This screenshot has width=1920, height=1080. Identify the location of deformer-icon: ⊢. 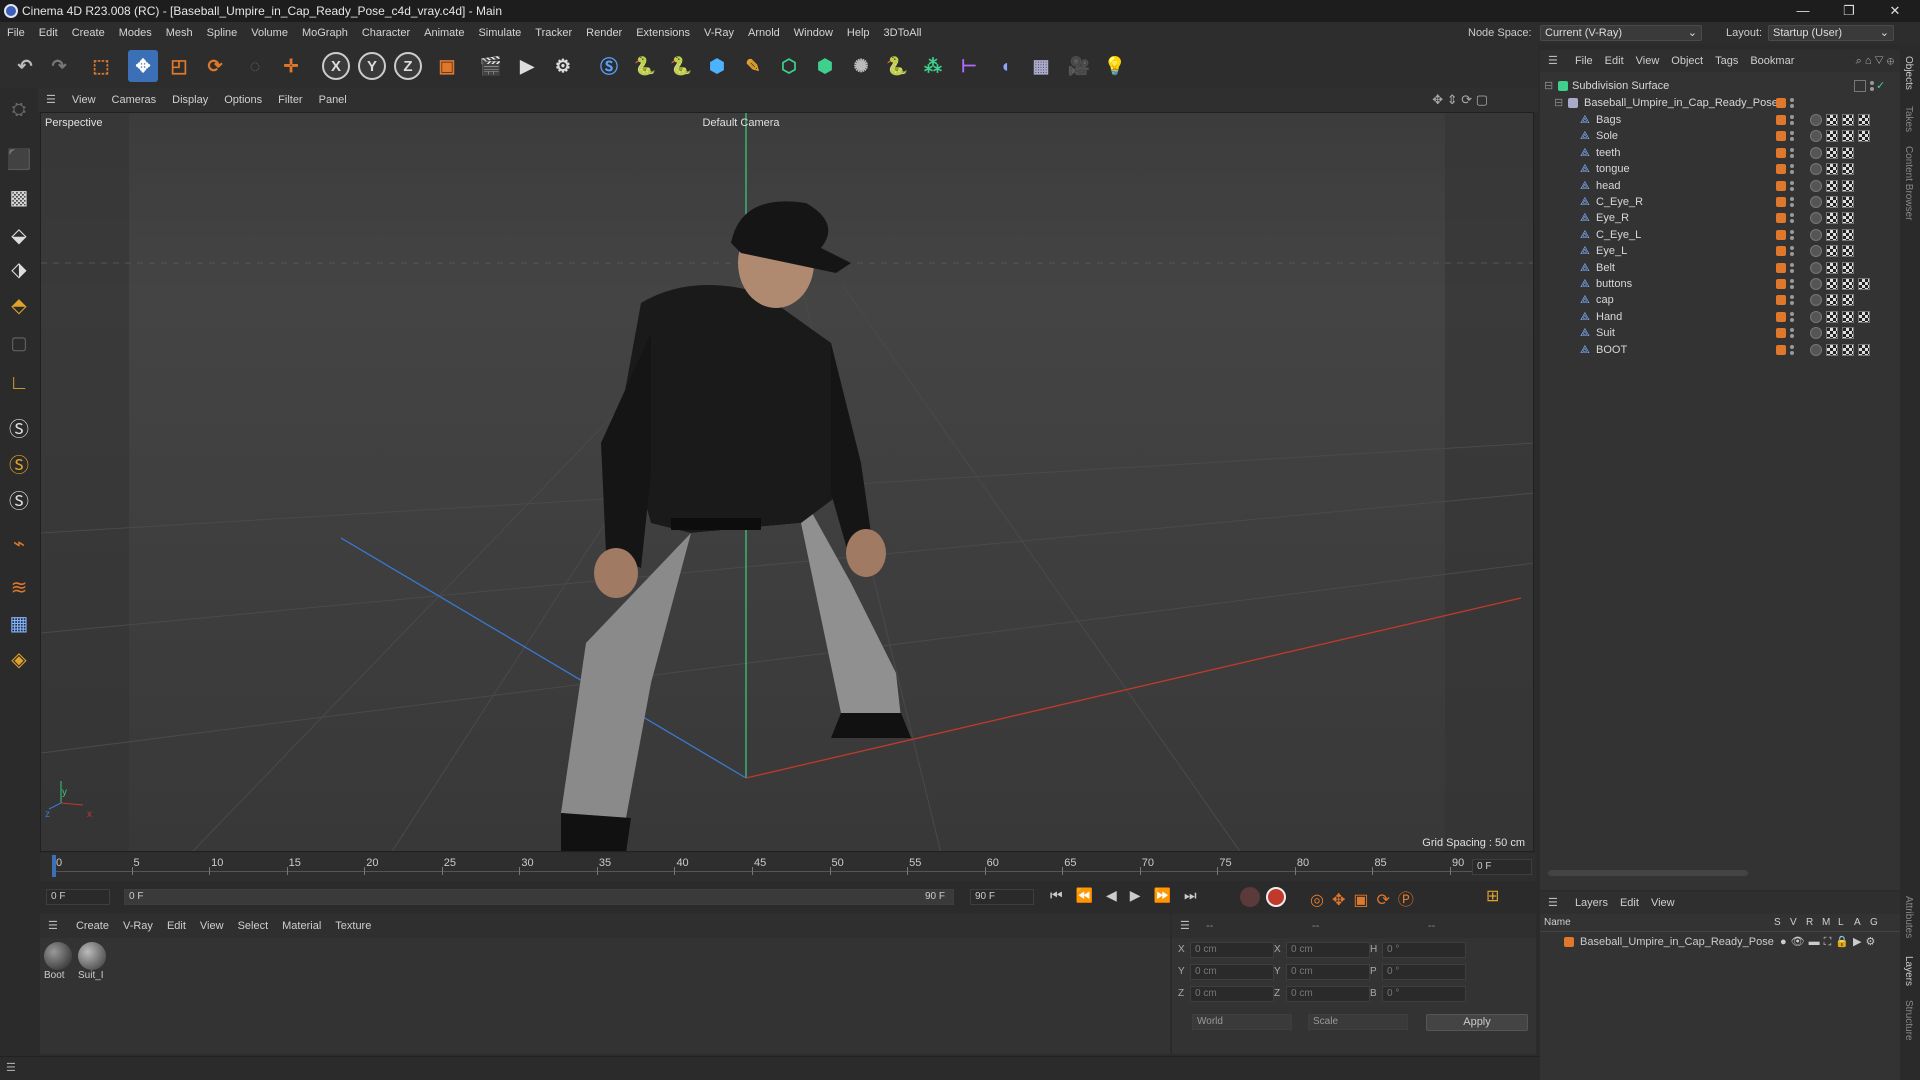
(969, 66).